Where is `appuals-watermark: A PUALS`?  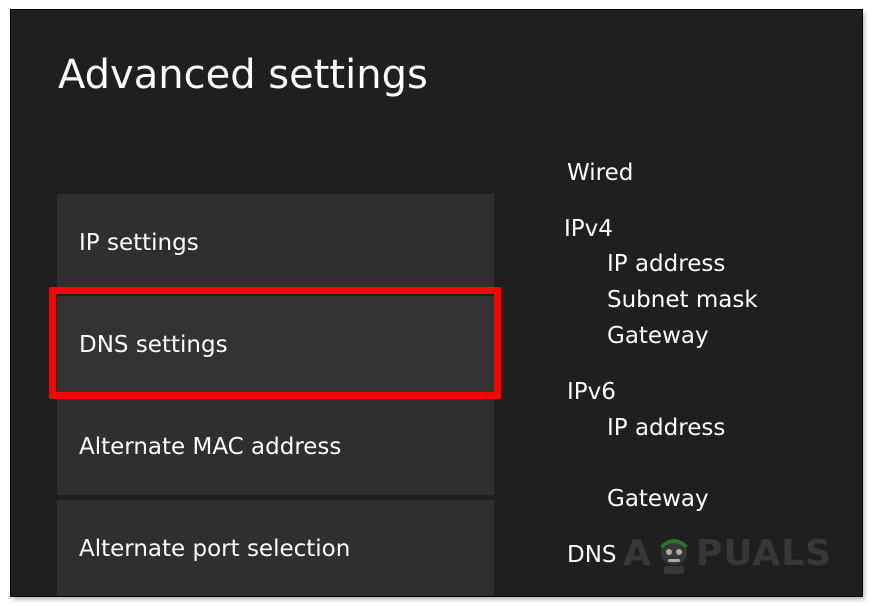
appuals-watermark: A PUALS is located at coordinates (727, 553).